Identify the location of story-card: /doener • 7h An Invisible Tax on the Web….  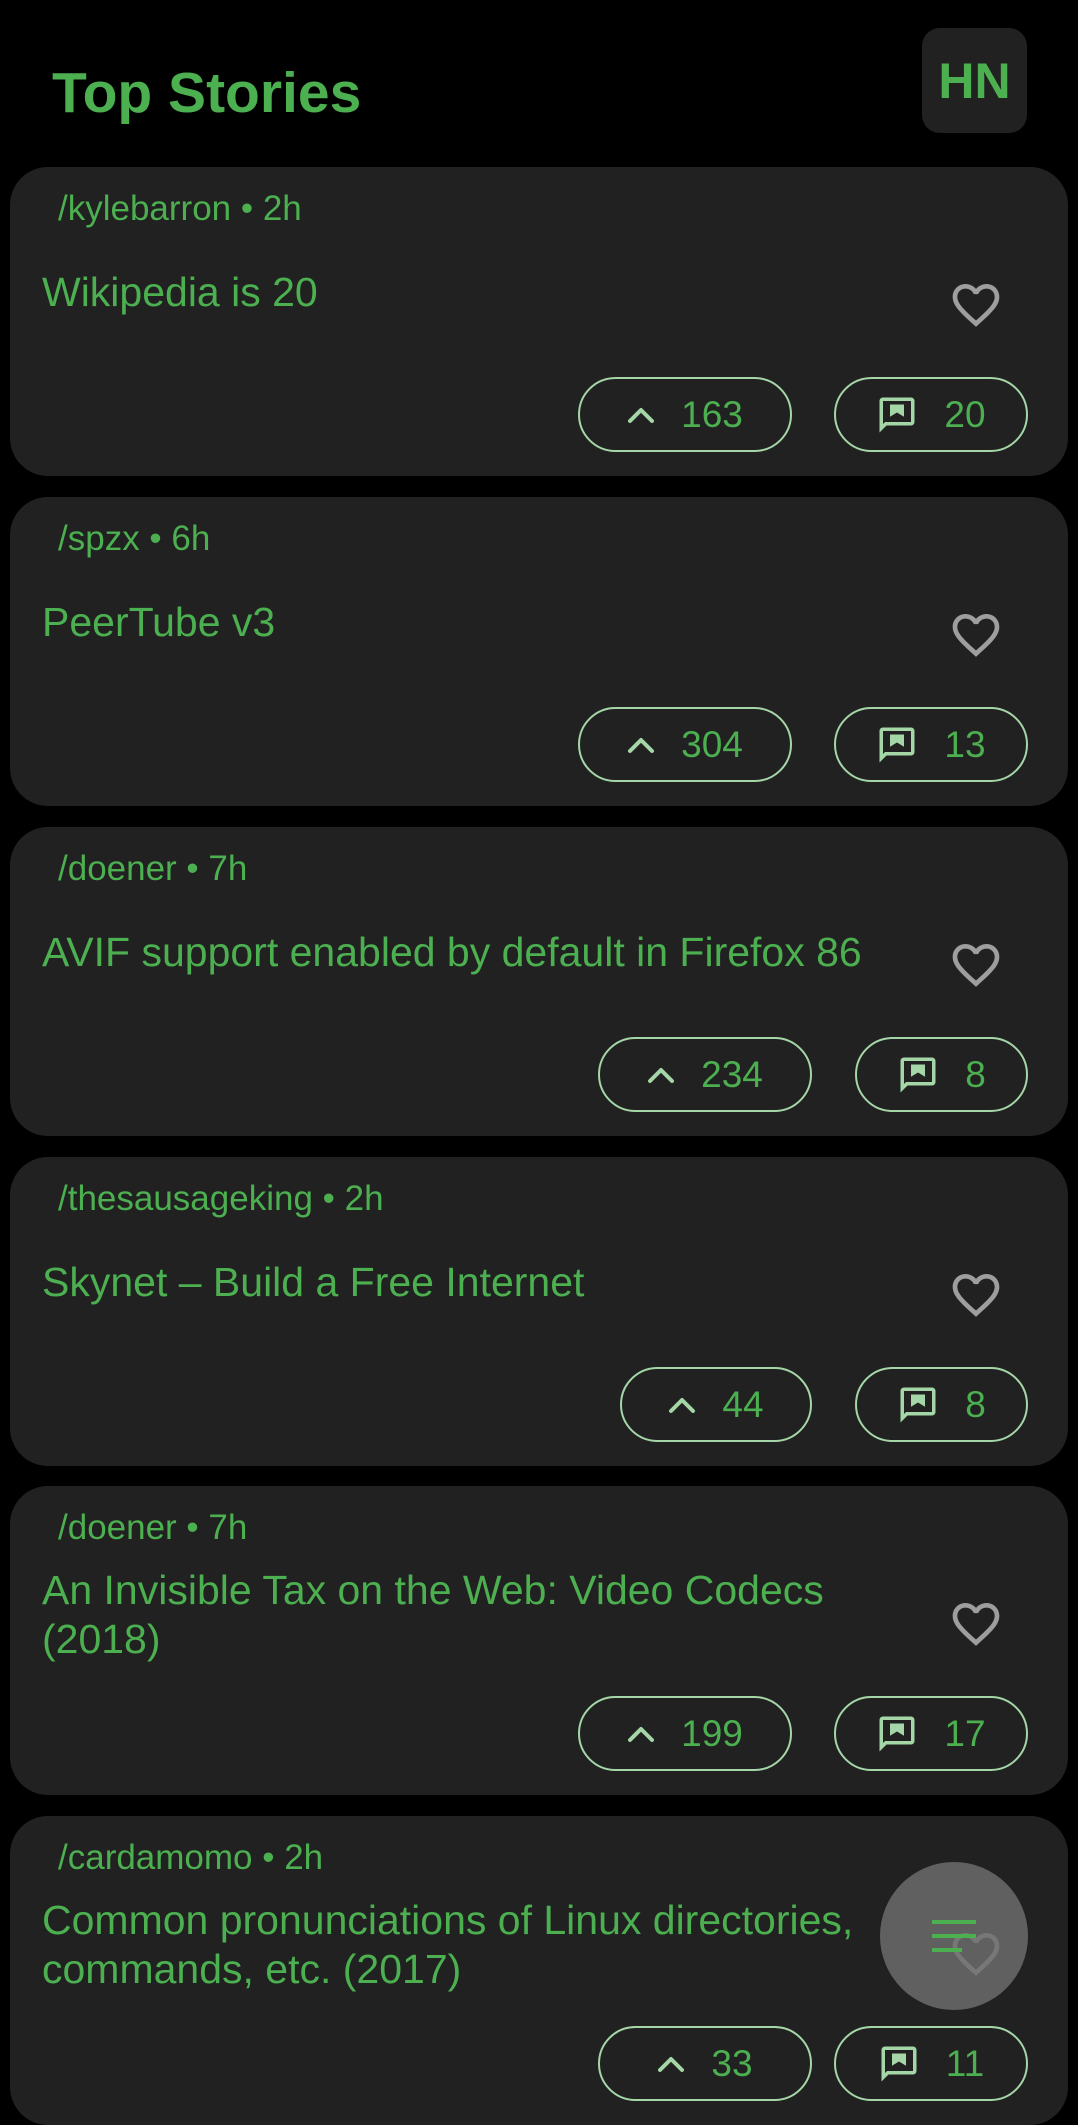
(539, 1640).